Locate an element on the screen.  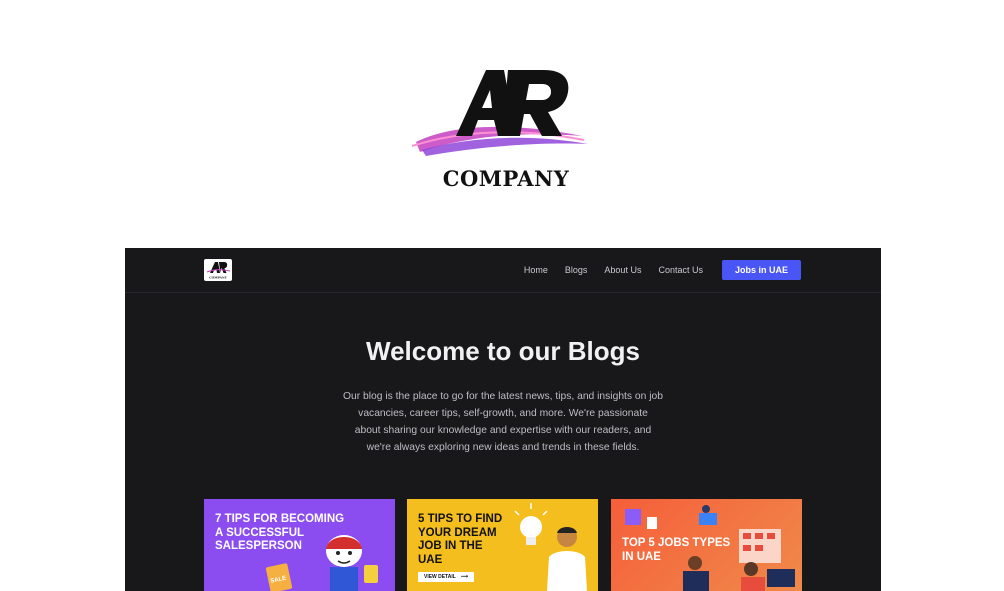
company-logo: COMPANY is located at coordinates (501, 129).